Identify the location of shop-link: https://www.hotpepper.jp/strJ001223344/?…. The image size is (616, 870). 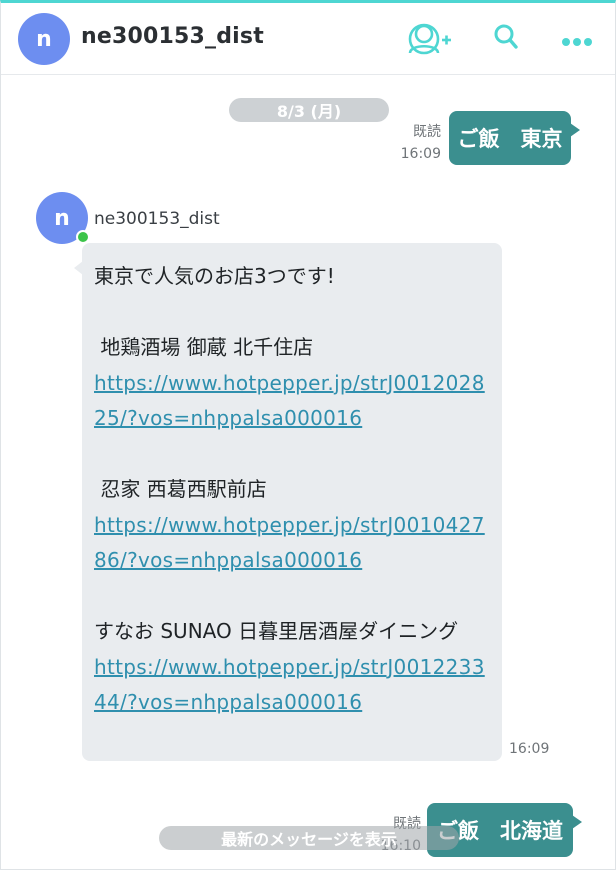
(292, 685).